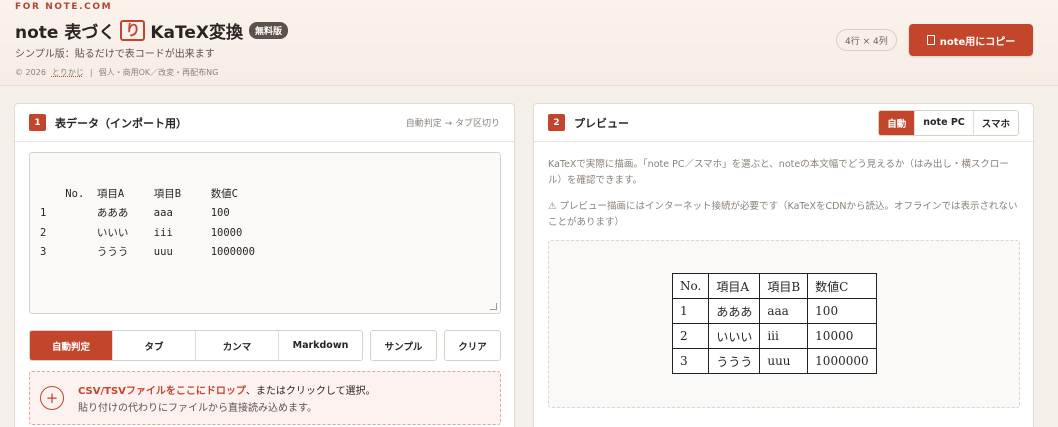  I want to click on copy-button: note用にコピー, so click(971, 40).